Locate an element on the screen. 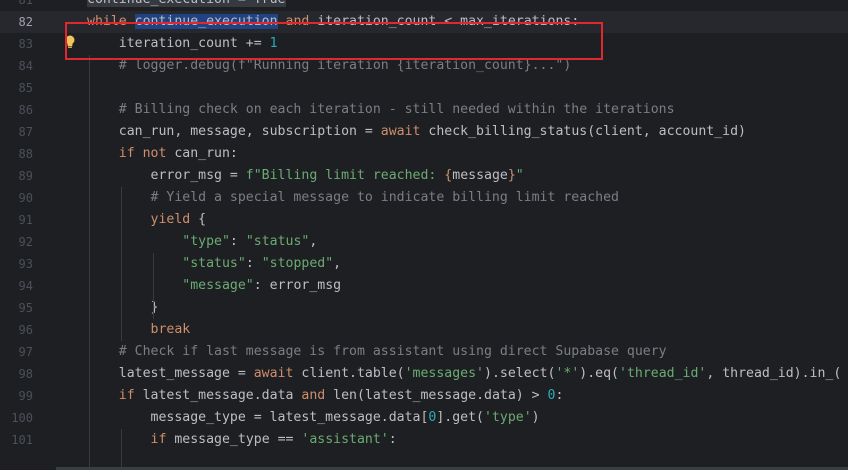 Image resolution: width=848 pixels, height=470 pixels. code-line: 96 break is located at coordinates (424, 330).